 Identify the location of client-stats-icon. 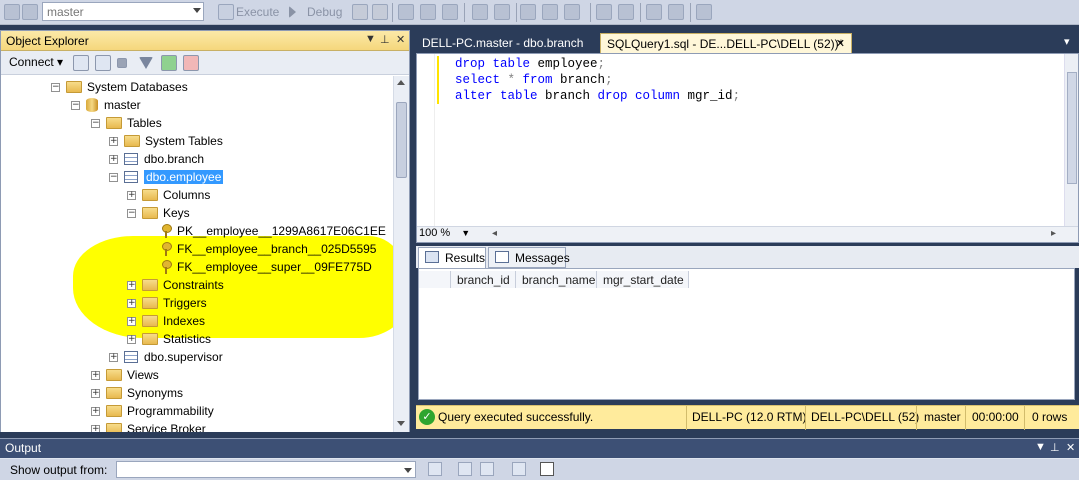
(528, 12).